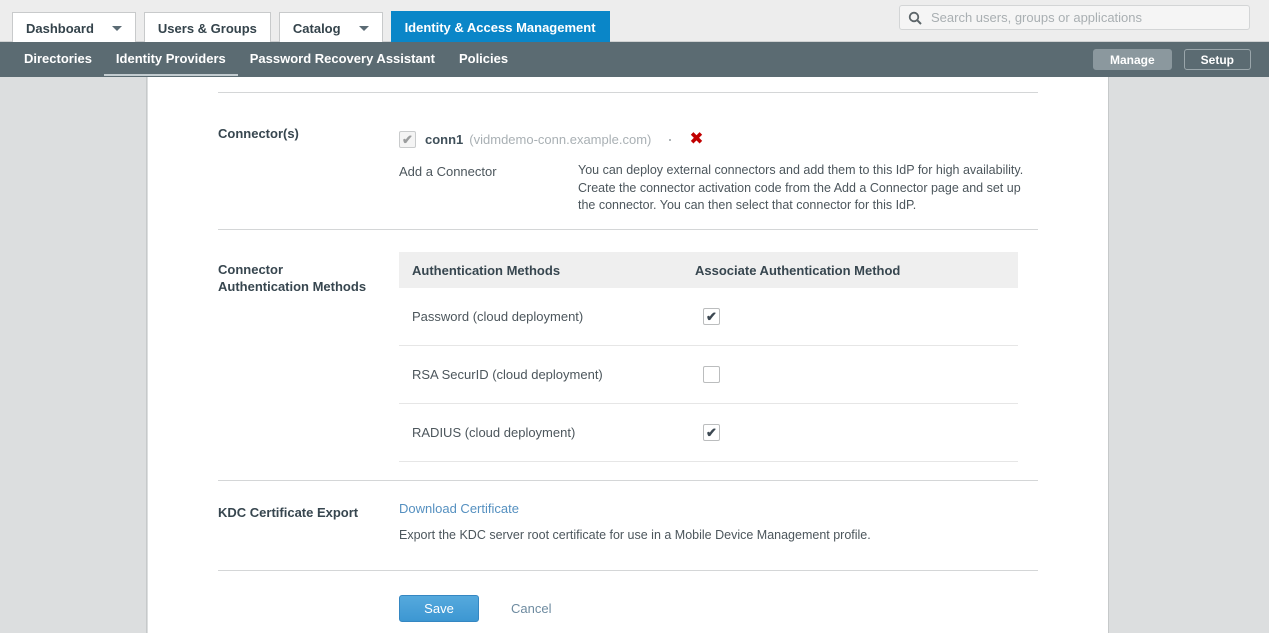  I want to click on connector-name: conn1, so click(444, 139).